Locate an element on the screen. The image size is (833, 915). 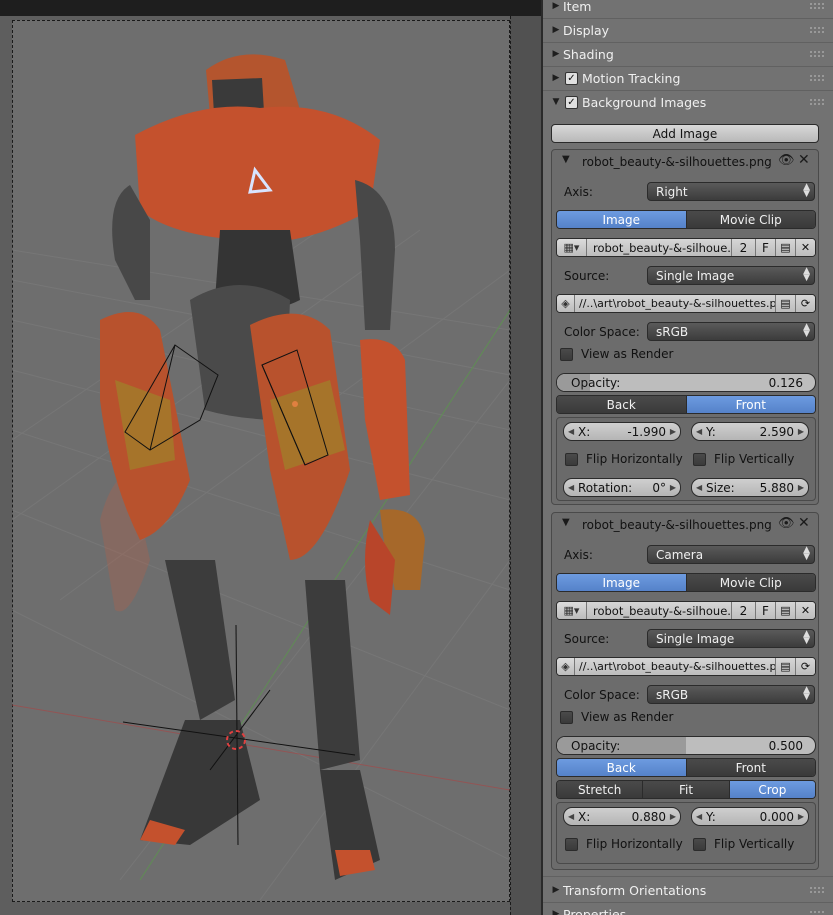
axis-dropdown: Right ▲ ▼ is located at coordinates (731, 191).